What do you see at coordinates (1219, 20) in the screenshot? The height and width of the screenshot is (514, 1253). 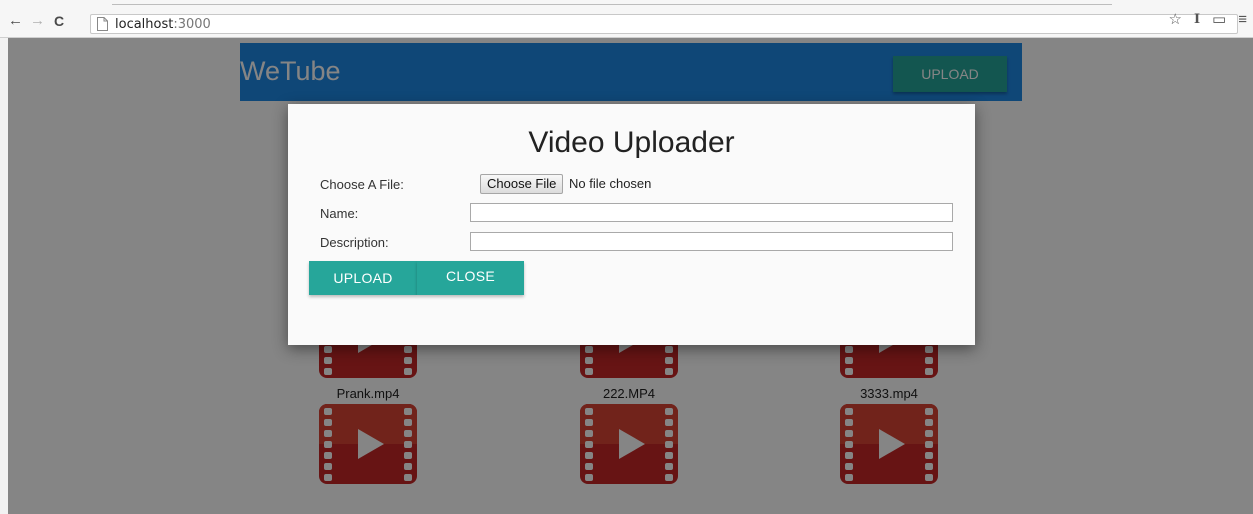 I see `cast-icon: ▭` at bounding box center [1219, 20].